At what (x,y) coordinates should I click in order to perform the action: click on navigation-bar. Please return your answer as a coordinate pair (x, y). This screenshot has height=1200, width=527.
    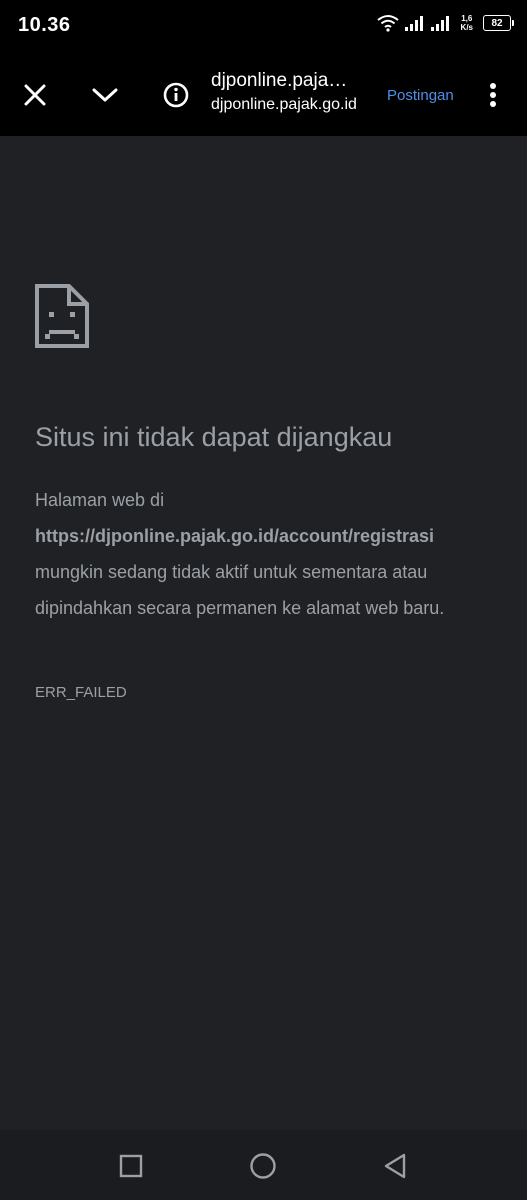
    Looking at the image, I should click on (263, 1165).